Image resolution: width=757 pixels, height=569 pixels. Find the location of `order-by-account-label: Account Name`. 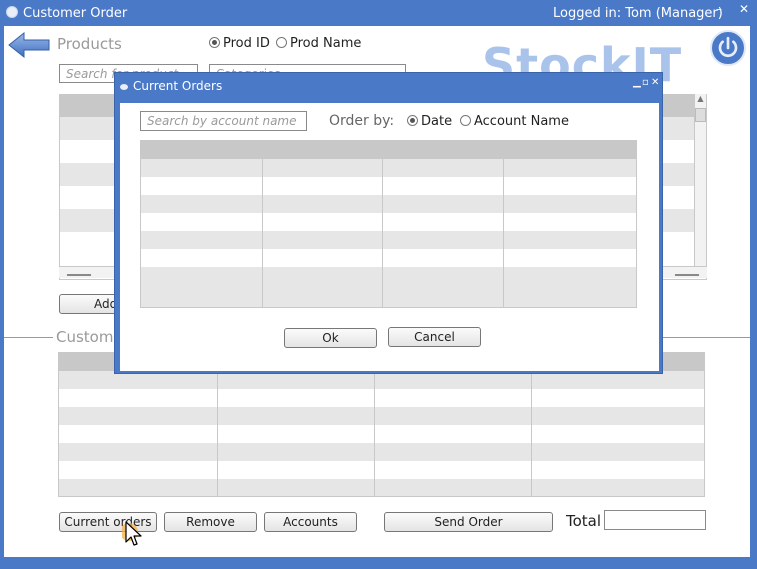

order-by-account-label: Account Name is located at coordinates (521, 121).